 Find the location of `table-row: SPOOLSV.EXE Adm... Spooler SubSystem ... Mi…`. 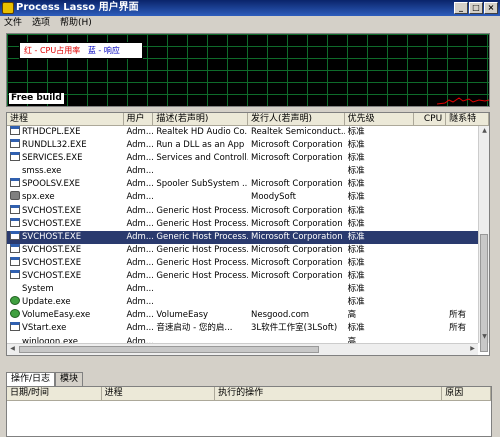

table-row: SPOOLSV.EXE Adm... Spooler SubSystem ... Mi… is located at coordinates (248, 184).